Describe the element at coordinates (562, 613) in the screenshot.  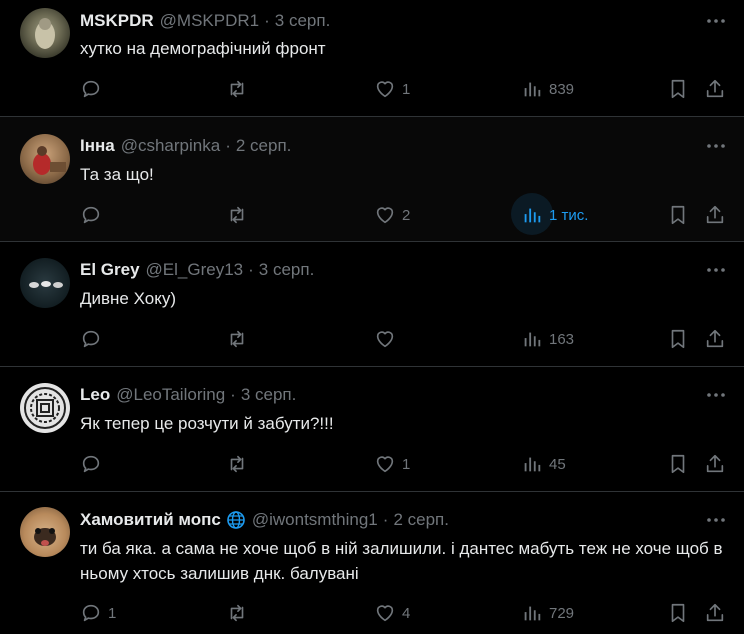
I see `views-count: 729` at that location.